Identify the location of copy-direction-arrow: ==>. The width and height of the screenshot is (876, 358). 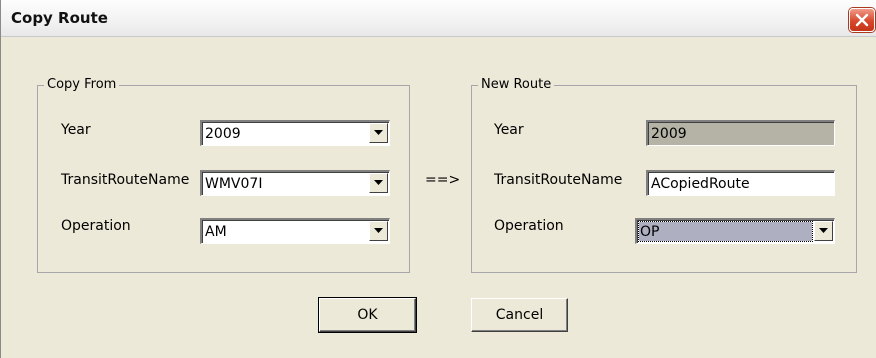
(443, 180).